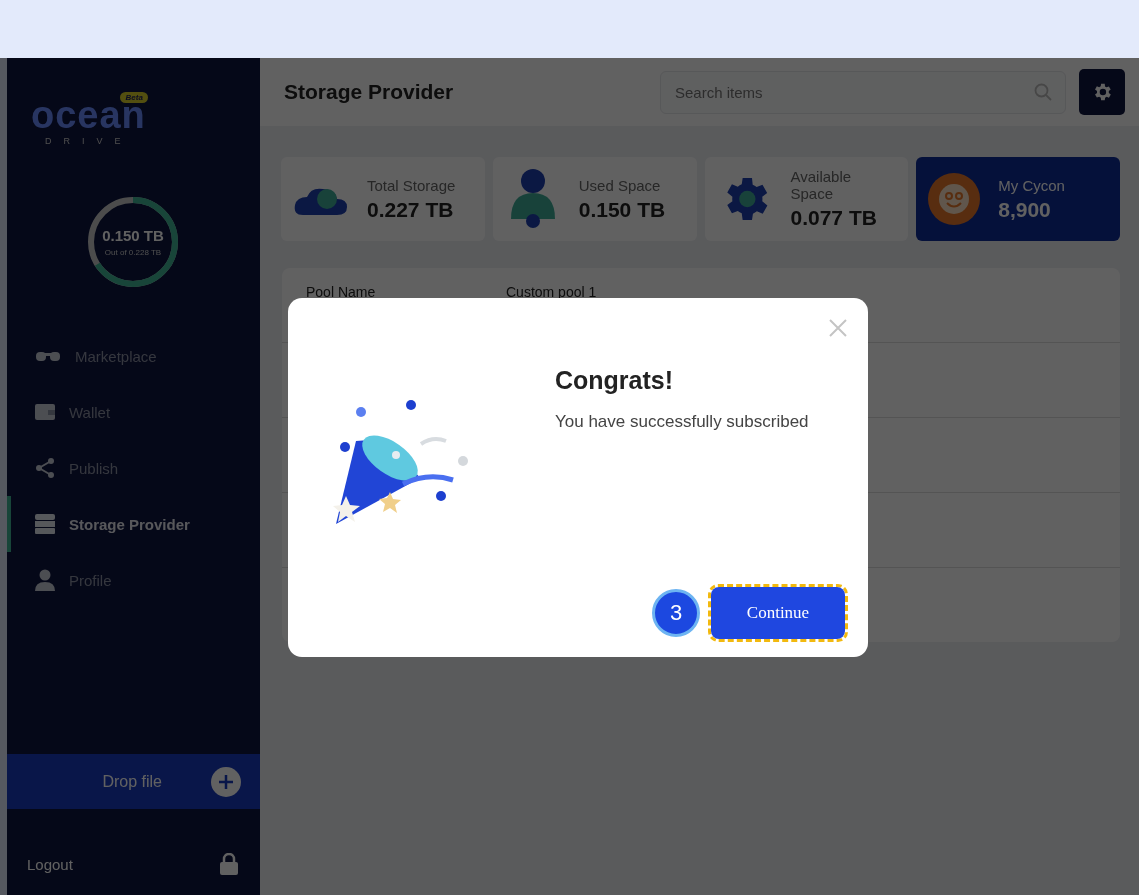 This screenshot has width=1139, height=895. I want to click on stat-label: Used Space, so click(620, 185).